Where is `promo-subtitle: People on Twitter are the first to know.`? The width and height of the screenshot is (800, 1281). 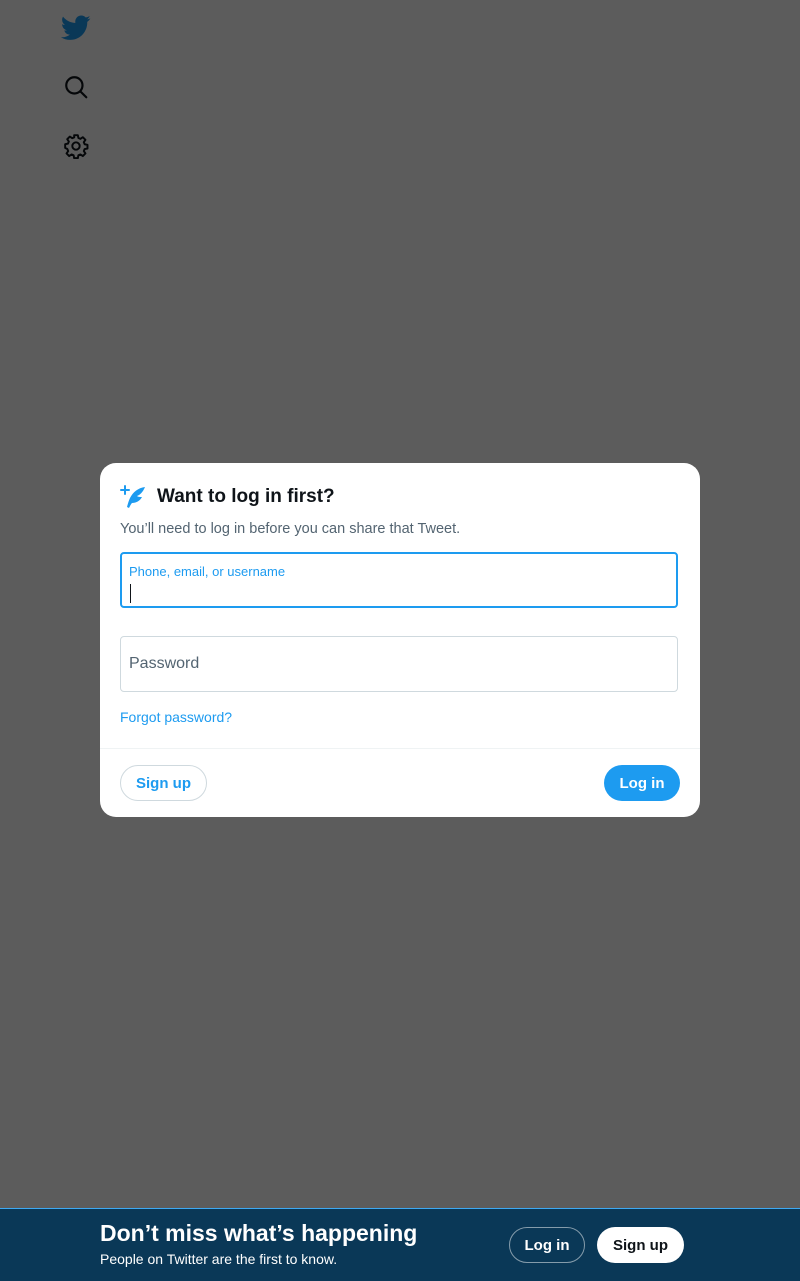
promo-subtitle: People on Twitter are the first to know. is located at coordinates (219, 1259).